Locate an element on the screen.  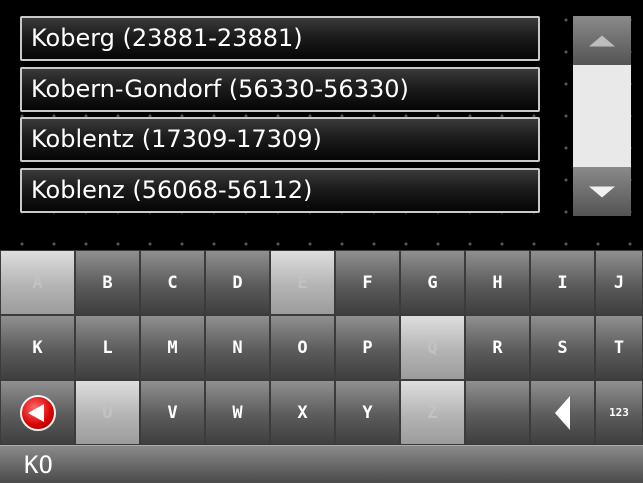
key-label: P is located at coordinates (367, 347).